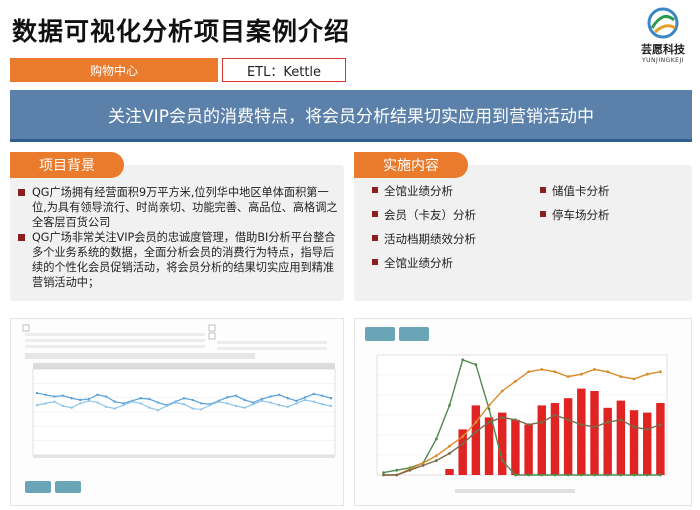 This screenshot has height=510, width=700. I want to click on background-heading: 项目背景, so click(67, 165).